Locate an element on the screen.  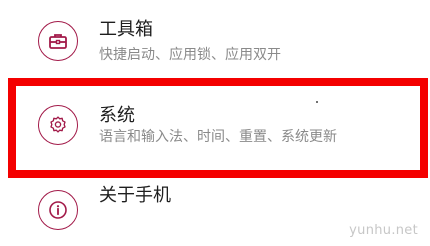
toolbox-icon is located at coordinates (58, 41).